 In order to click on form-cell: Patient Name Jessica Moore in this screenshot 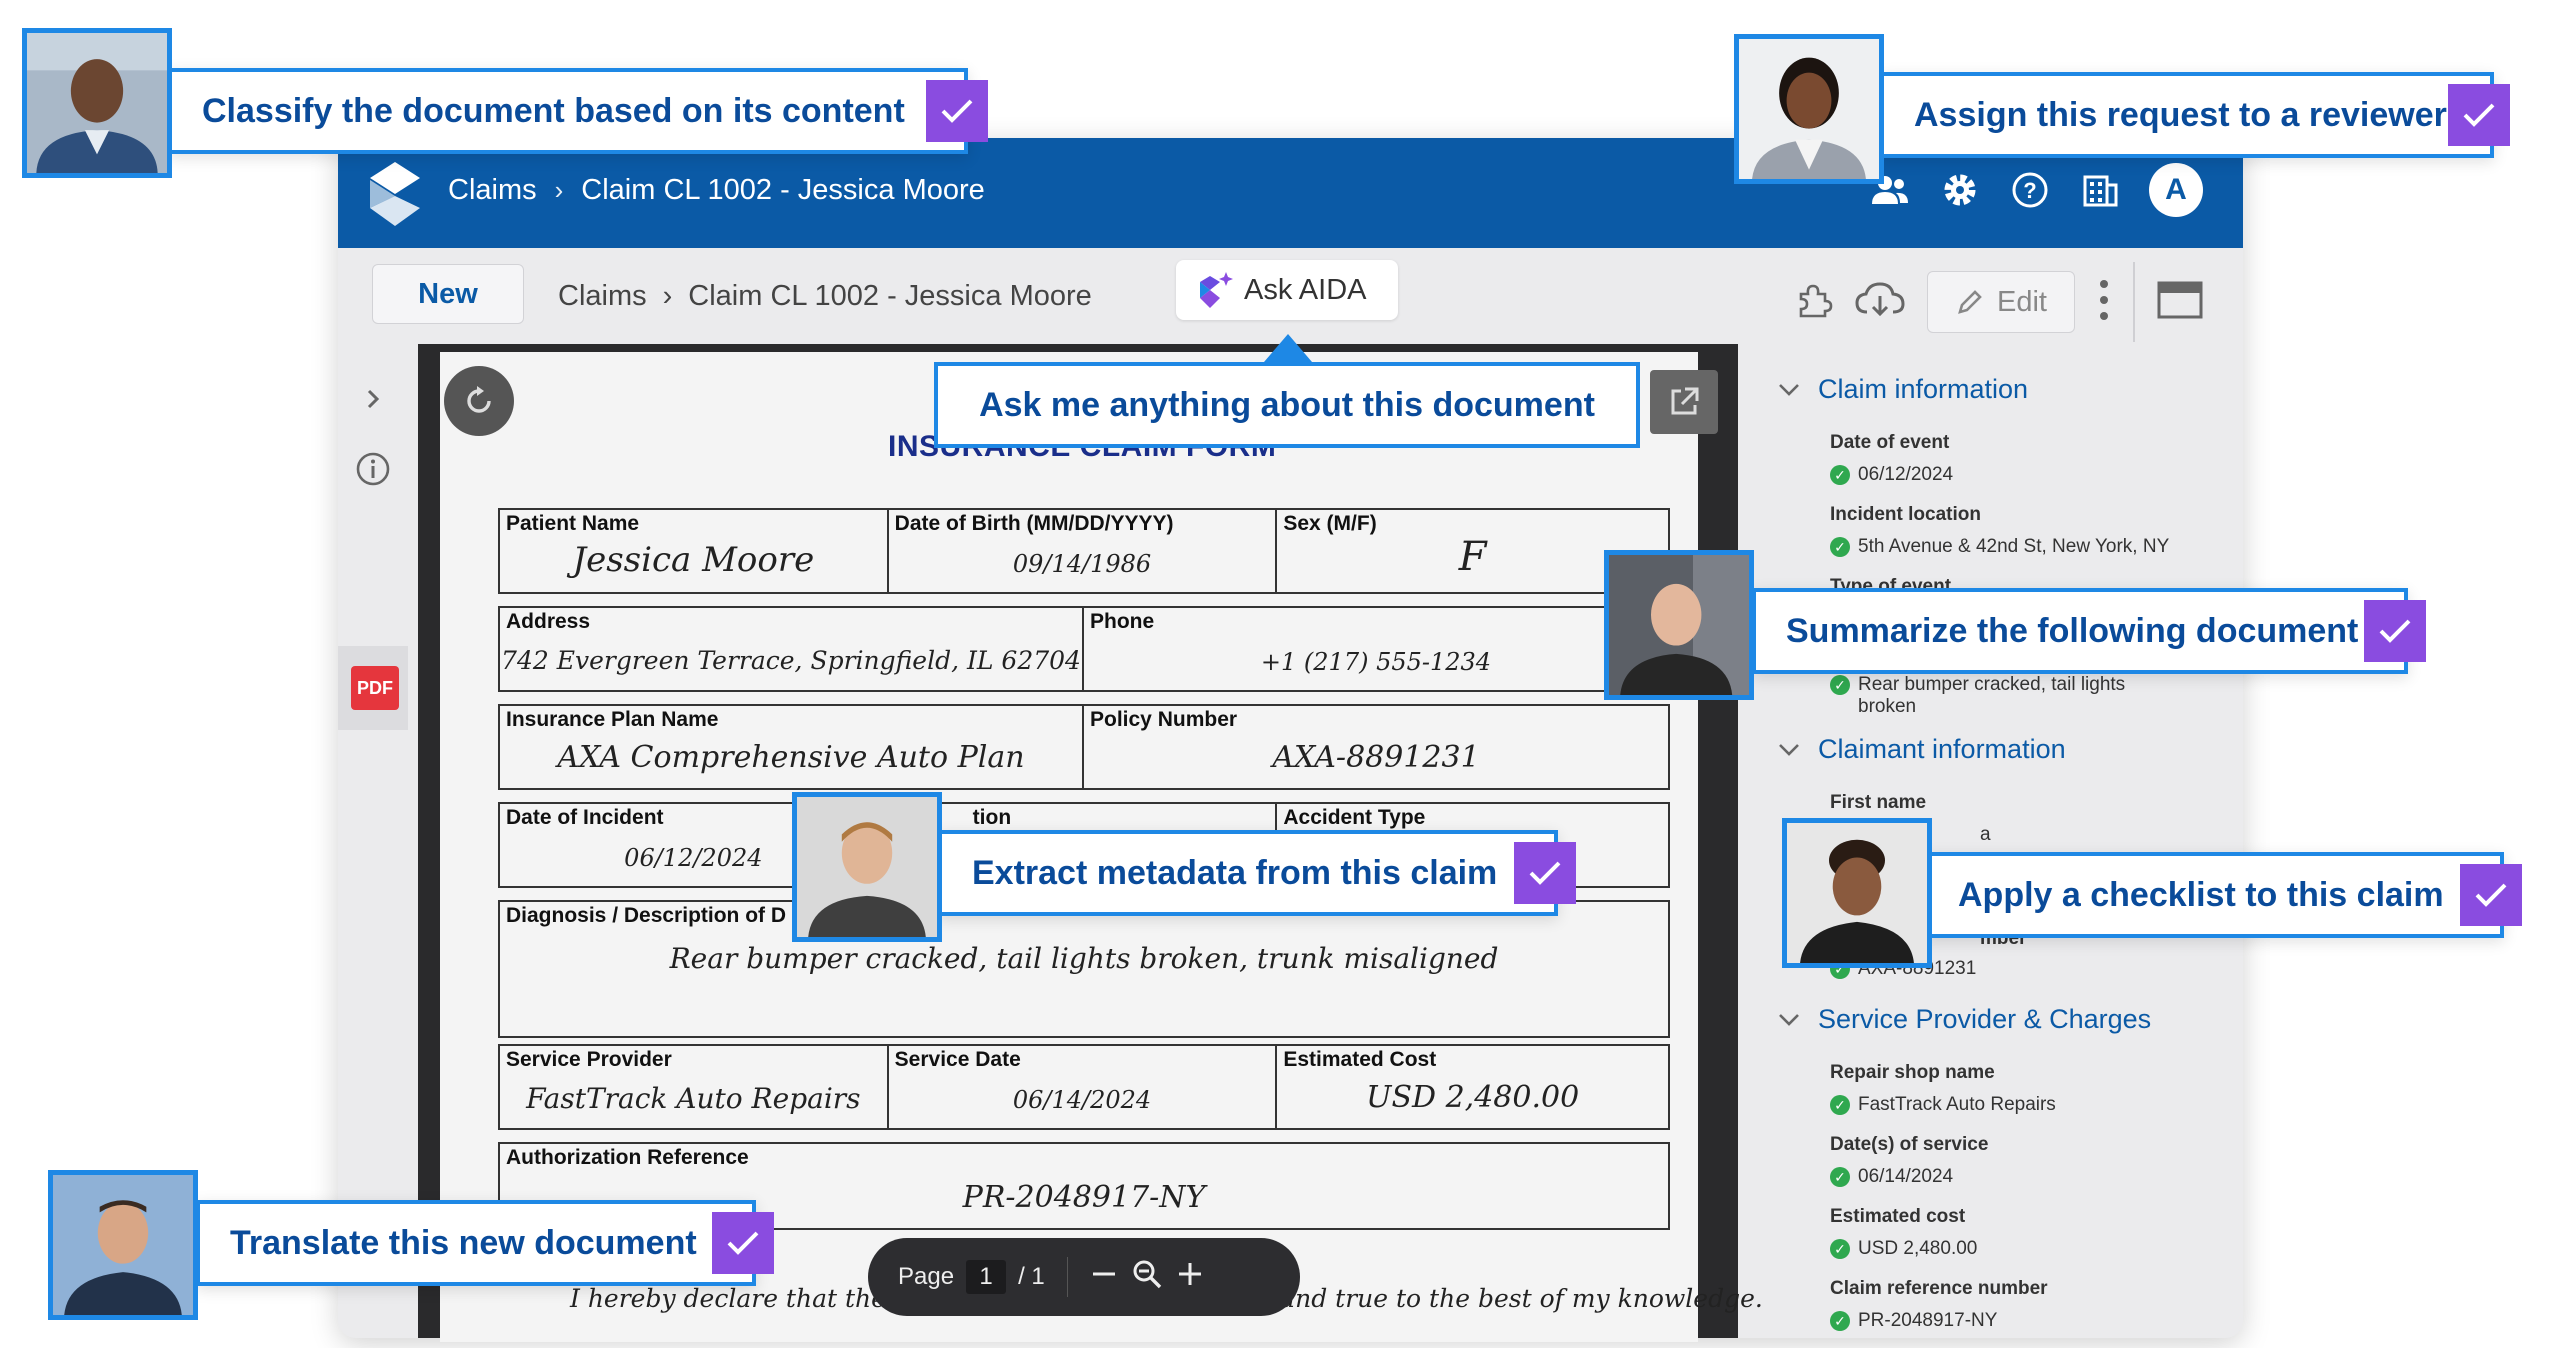, I will do `click(694, 551)`.